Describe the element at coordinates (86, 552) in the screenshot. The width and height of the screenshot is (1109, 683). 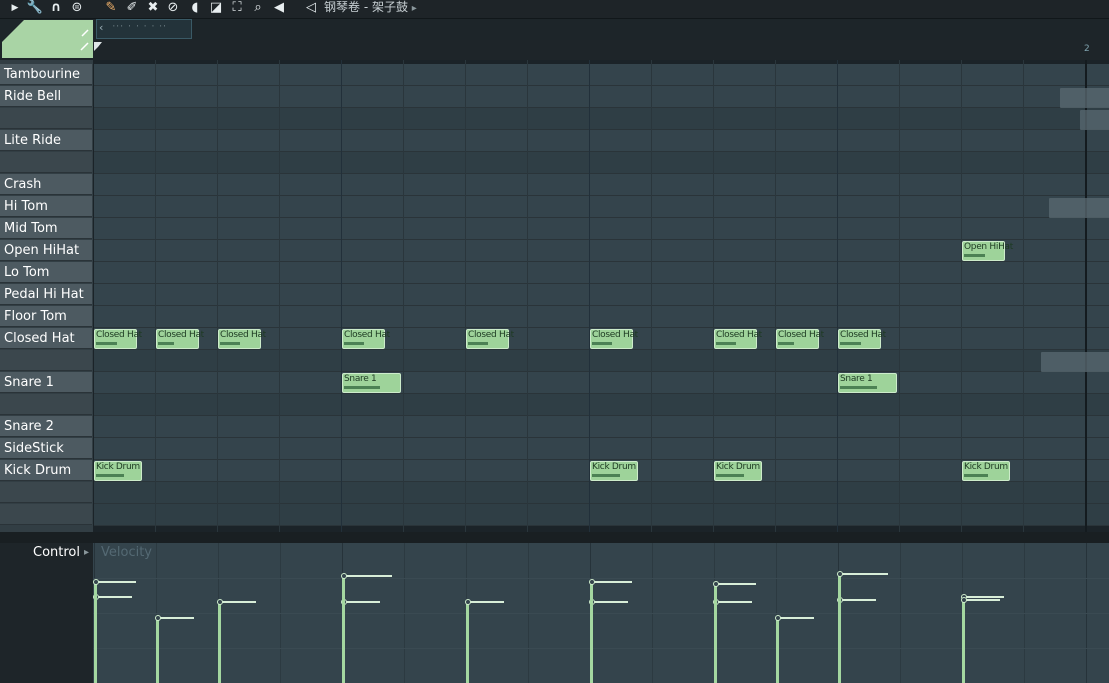
I see `control-arrow-icon: ▸` at that location.